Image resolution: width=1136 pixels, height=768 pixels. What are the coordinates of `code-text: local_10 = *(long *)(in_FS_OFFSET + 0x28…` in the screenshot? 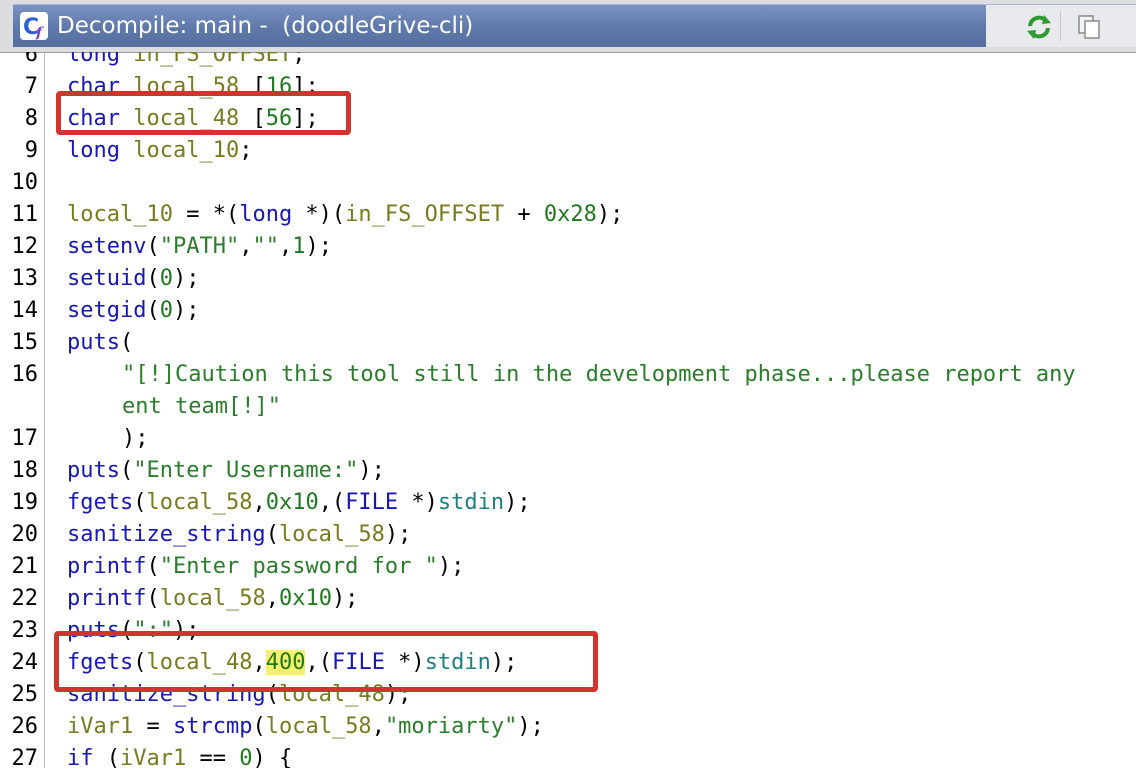 It's located at (345, 215).